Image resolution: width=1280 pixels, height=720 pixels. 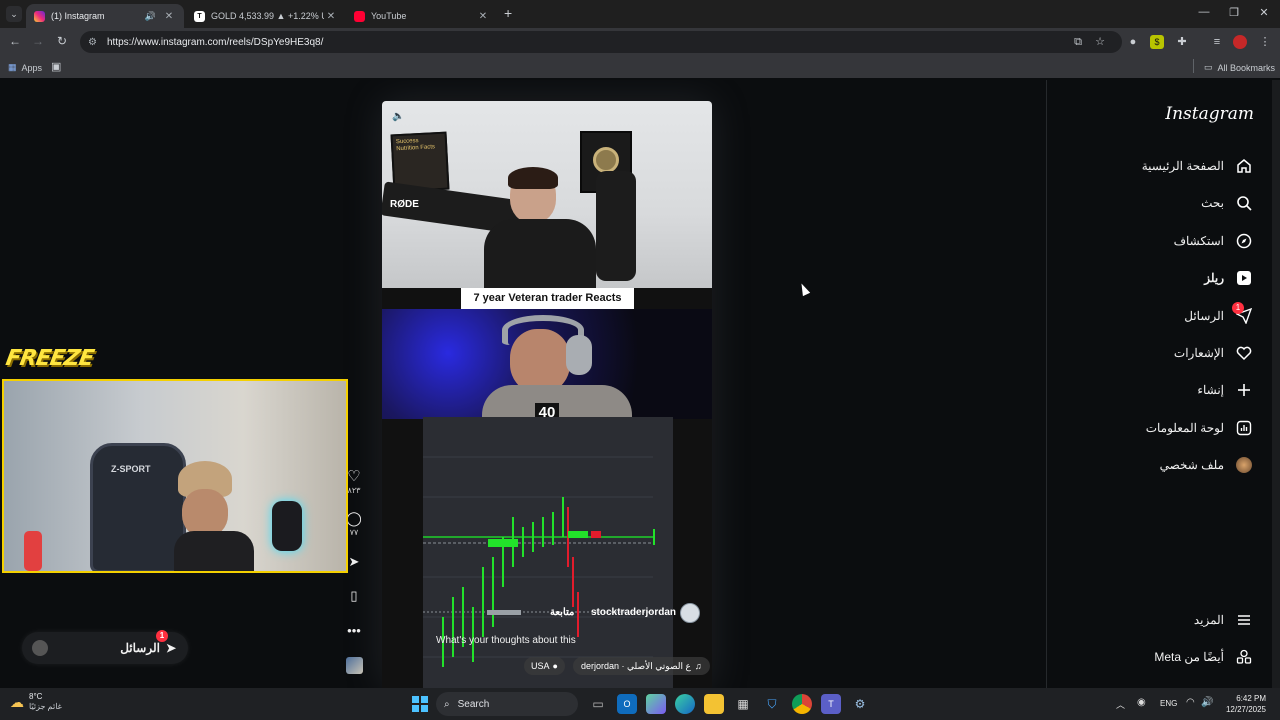 What do you see at coordinates (40, 648) in the screenshot?
I see `messages-avatar` at bounding box center [40, 648].